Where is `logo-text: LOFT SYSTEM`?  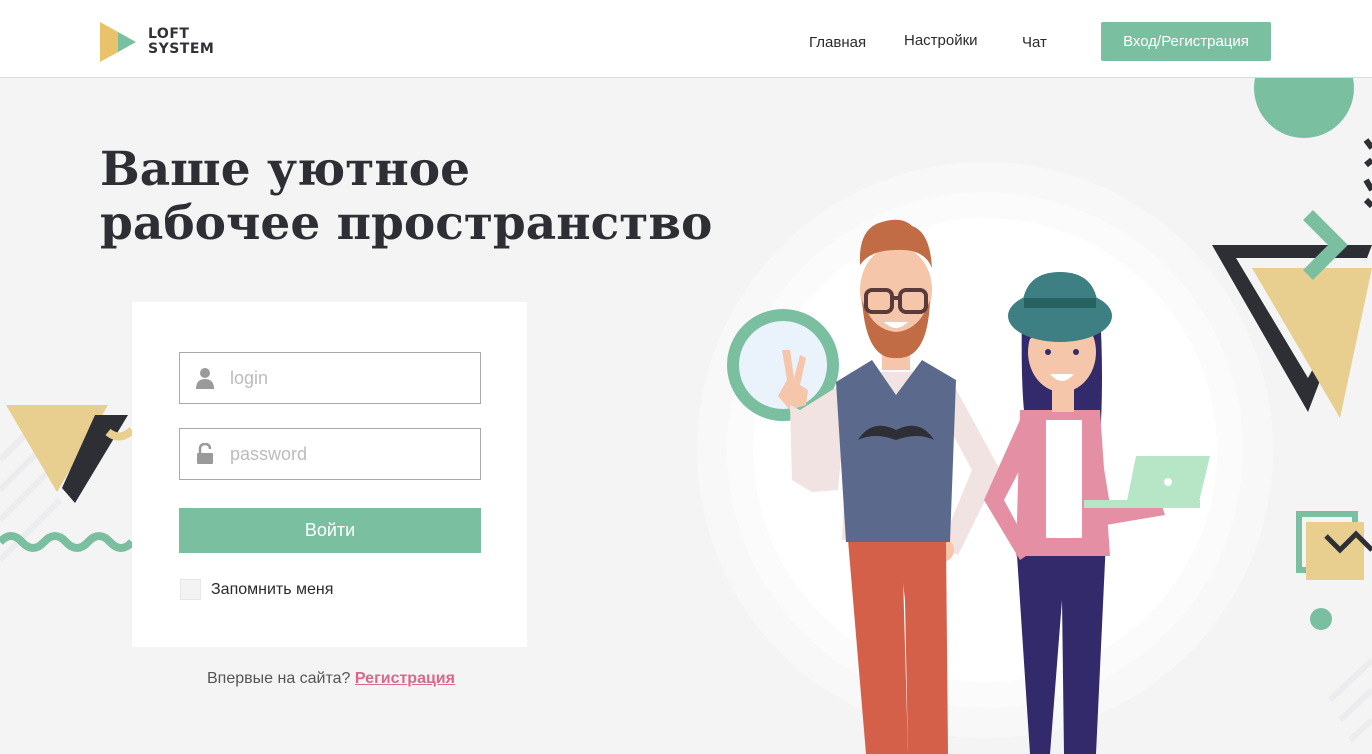 logo-text: LOFT SYSTEM is located at coordinates (181, 42).